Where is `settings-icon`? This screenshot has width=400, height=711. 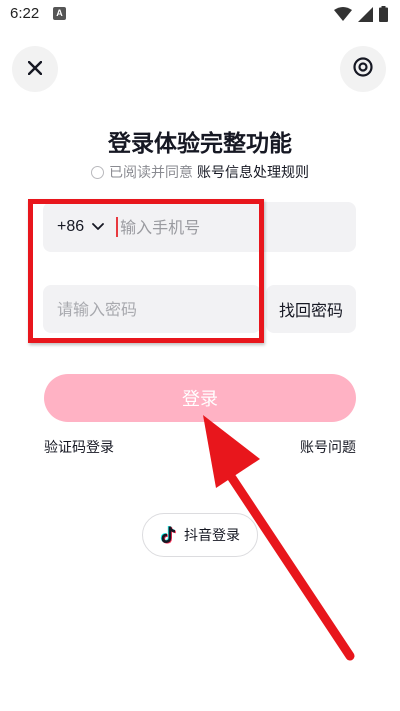
settings-icon is located at coordinates (363, 69).